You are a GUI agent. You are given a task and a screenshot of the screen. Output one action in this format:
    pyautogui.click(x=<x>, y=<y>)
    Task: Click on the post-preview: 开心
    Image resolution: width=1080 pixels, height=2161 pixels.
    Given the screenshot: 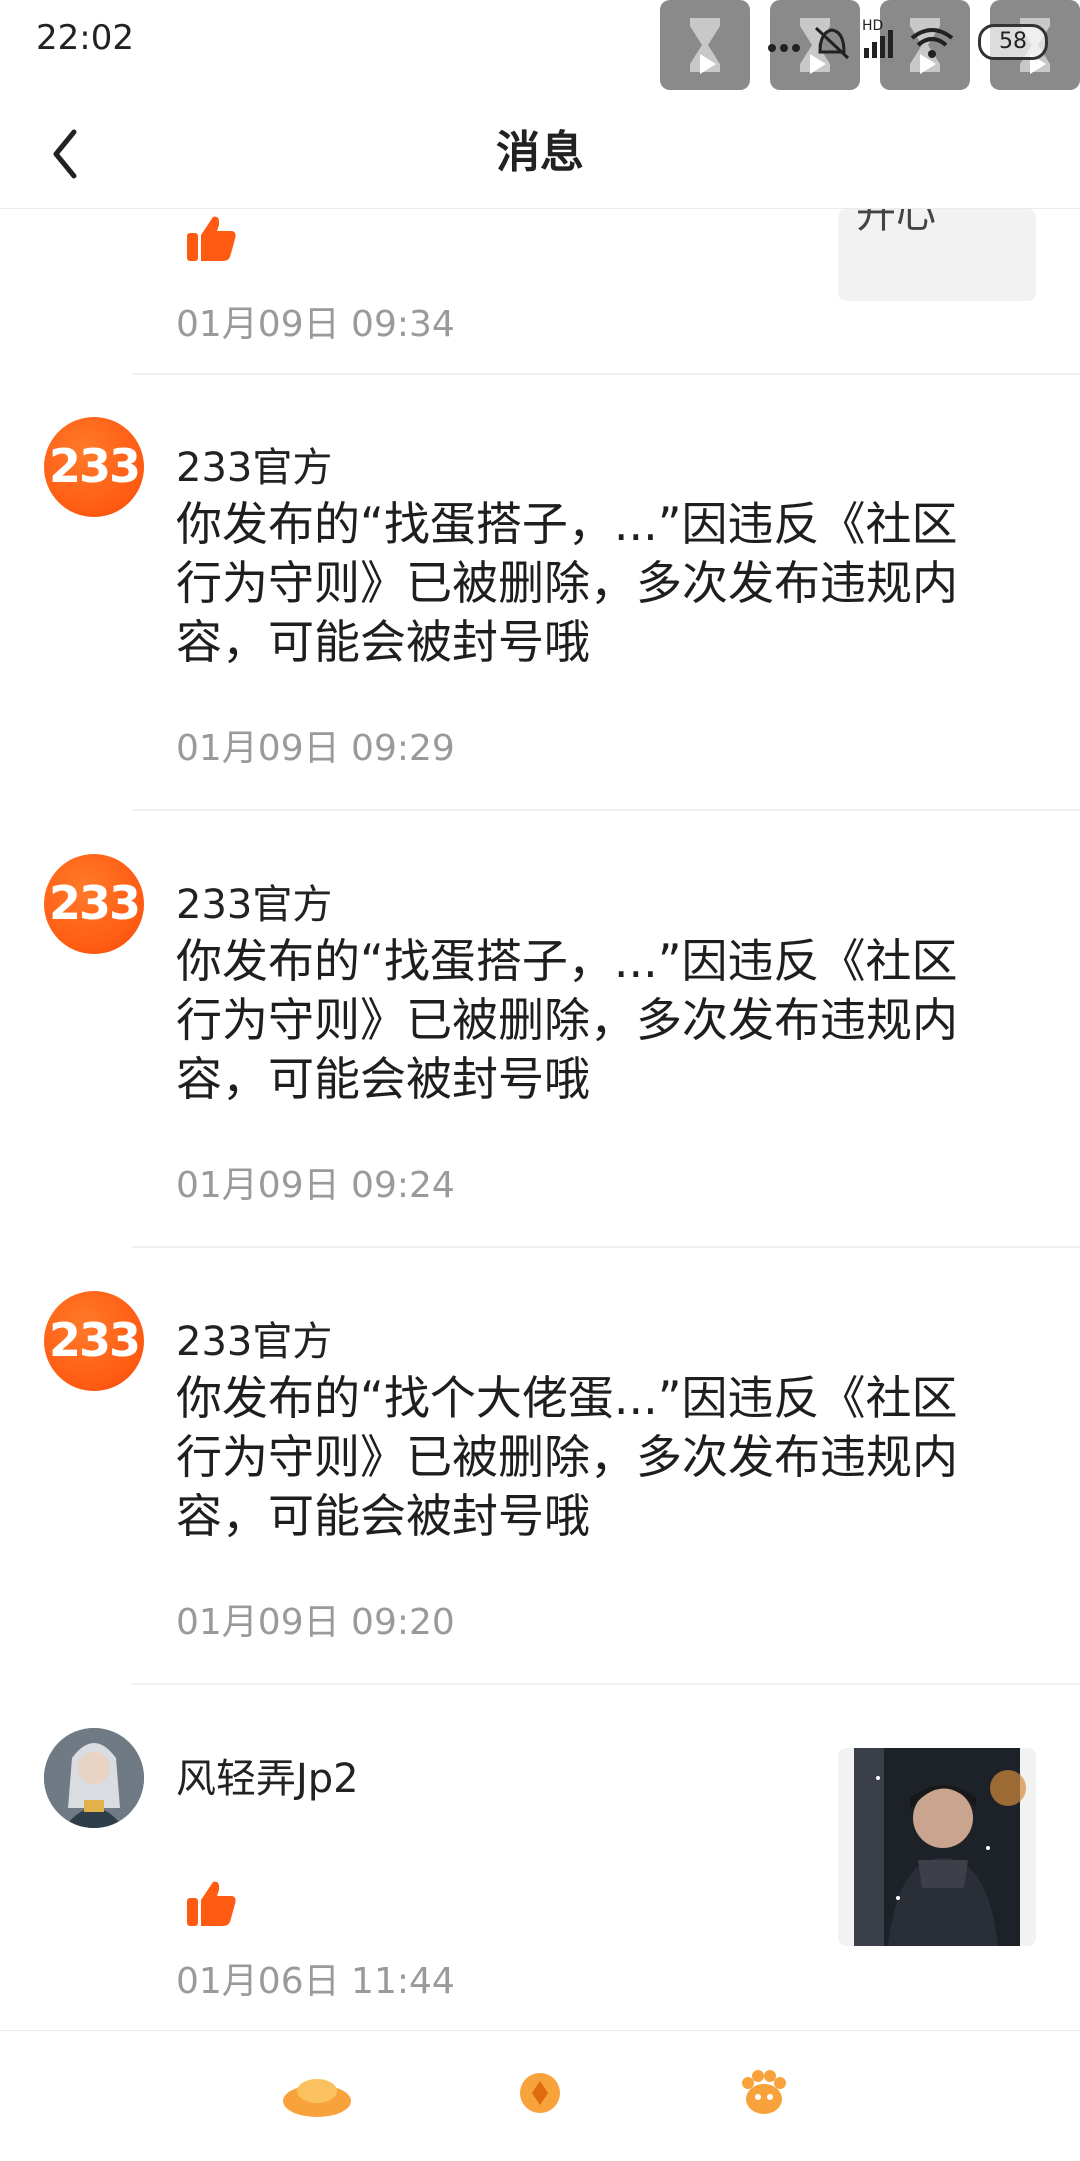 What is the action you would take?
    pyautogui.click(x=937, y=255)
    